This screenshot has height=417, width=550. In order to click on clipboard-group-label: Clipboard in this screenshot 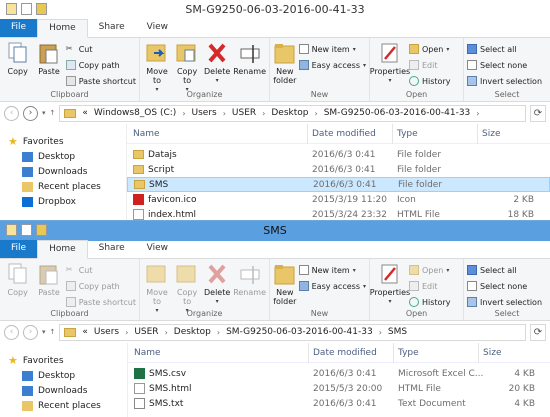, I will do `click(69, 94)`.